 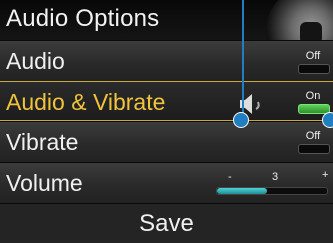 What do you see at coordinates (83, 18) in the screenshot?
I see `page-title: Audio Options` at bounding box center [83, 18].